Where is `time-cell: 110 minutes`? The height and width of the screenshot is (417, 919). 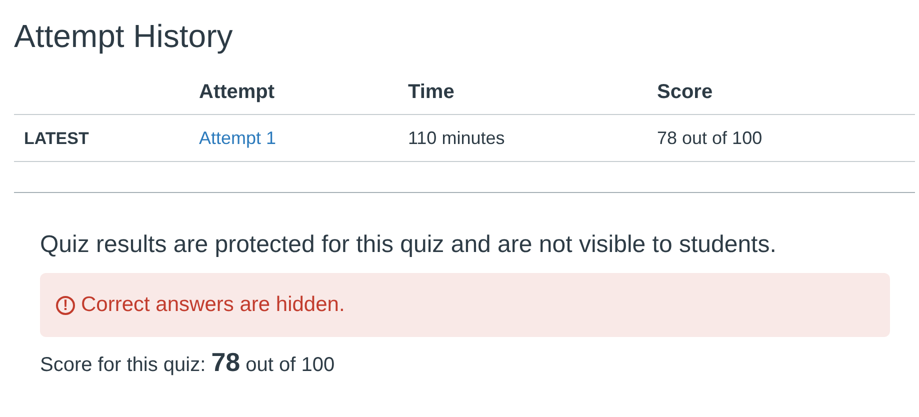
time-cell: 110 minutes is located at coordinates (456, 138).